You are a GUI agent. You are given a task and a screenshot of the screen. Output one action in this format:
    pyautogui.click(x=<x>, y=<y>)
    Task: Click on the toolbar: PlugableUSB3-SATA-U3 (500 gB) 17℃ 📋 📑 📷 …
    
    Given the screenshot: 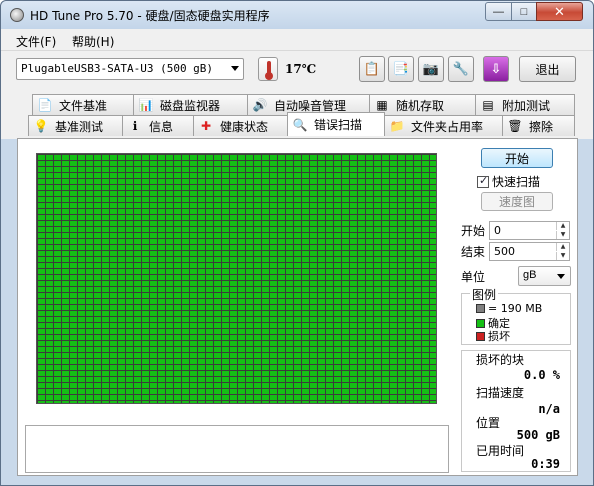 What is the action you would take?
    pyautogui.click(x=297, y=71)
    